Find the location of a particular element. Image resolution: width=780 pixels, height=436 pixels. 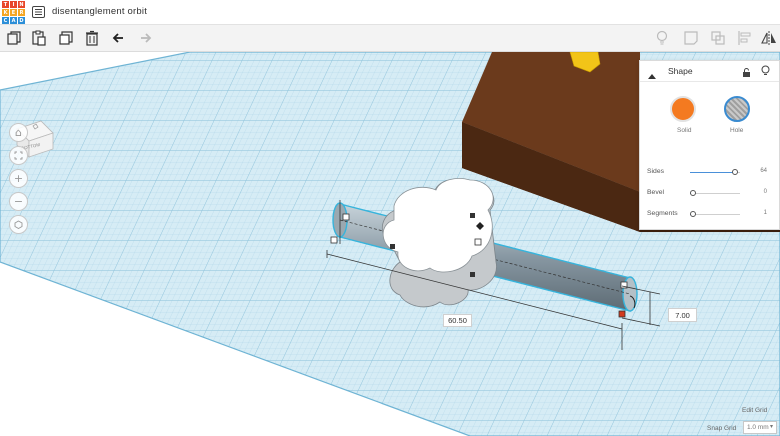

hole-label: Hole is located at coordinates (737, 130).